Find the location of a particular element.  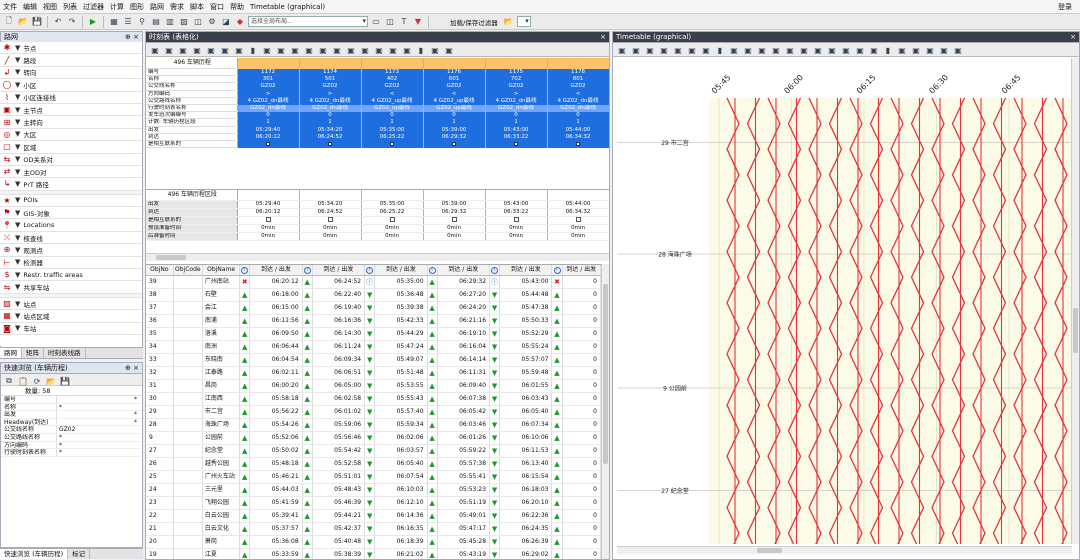

layout-view-icon: ▭ is located at coordinates (376, 22).